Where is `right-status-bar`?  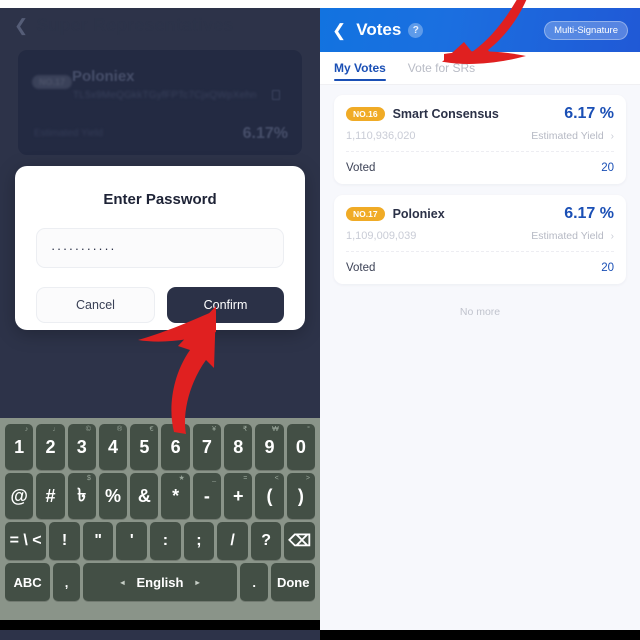 right-status-bar is located at coordinates (480, 4).